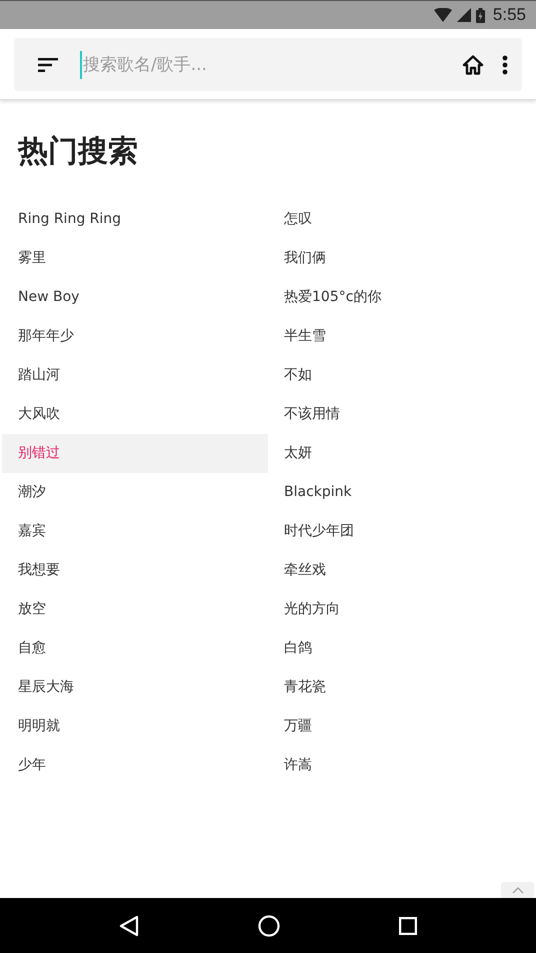 Image resolution: width=536 pixels, height=953 pixels. What do you see at coordinates (401, 765) in the screenshot?
I see `hot-search-item: 许嵩` at bounding box center [401, 765].